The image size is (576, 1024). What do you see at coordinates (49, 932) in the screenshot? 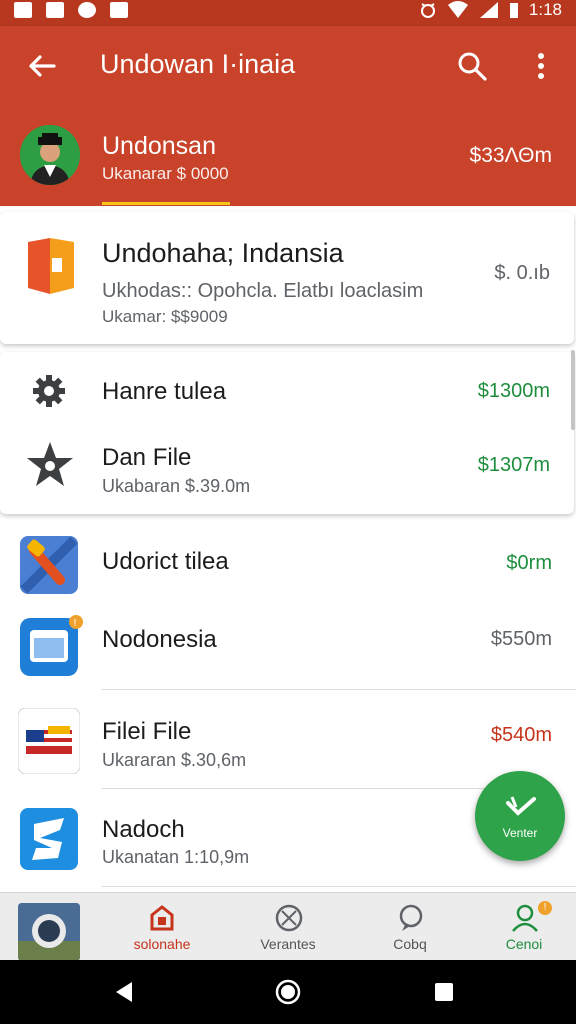
I see `photo-thumbnail` at bounding box center [49, 932].